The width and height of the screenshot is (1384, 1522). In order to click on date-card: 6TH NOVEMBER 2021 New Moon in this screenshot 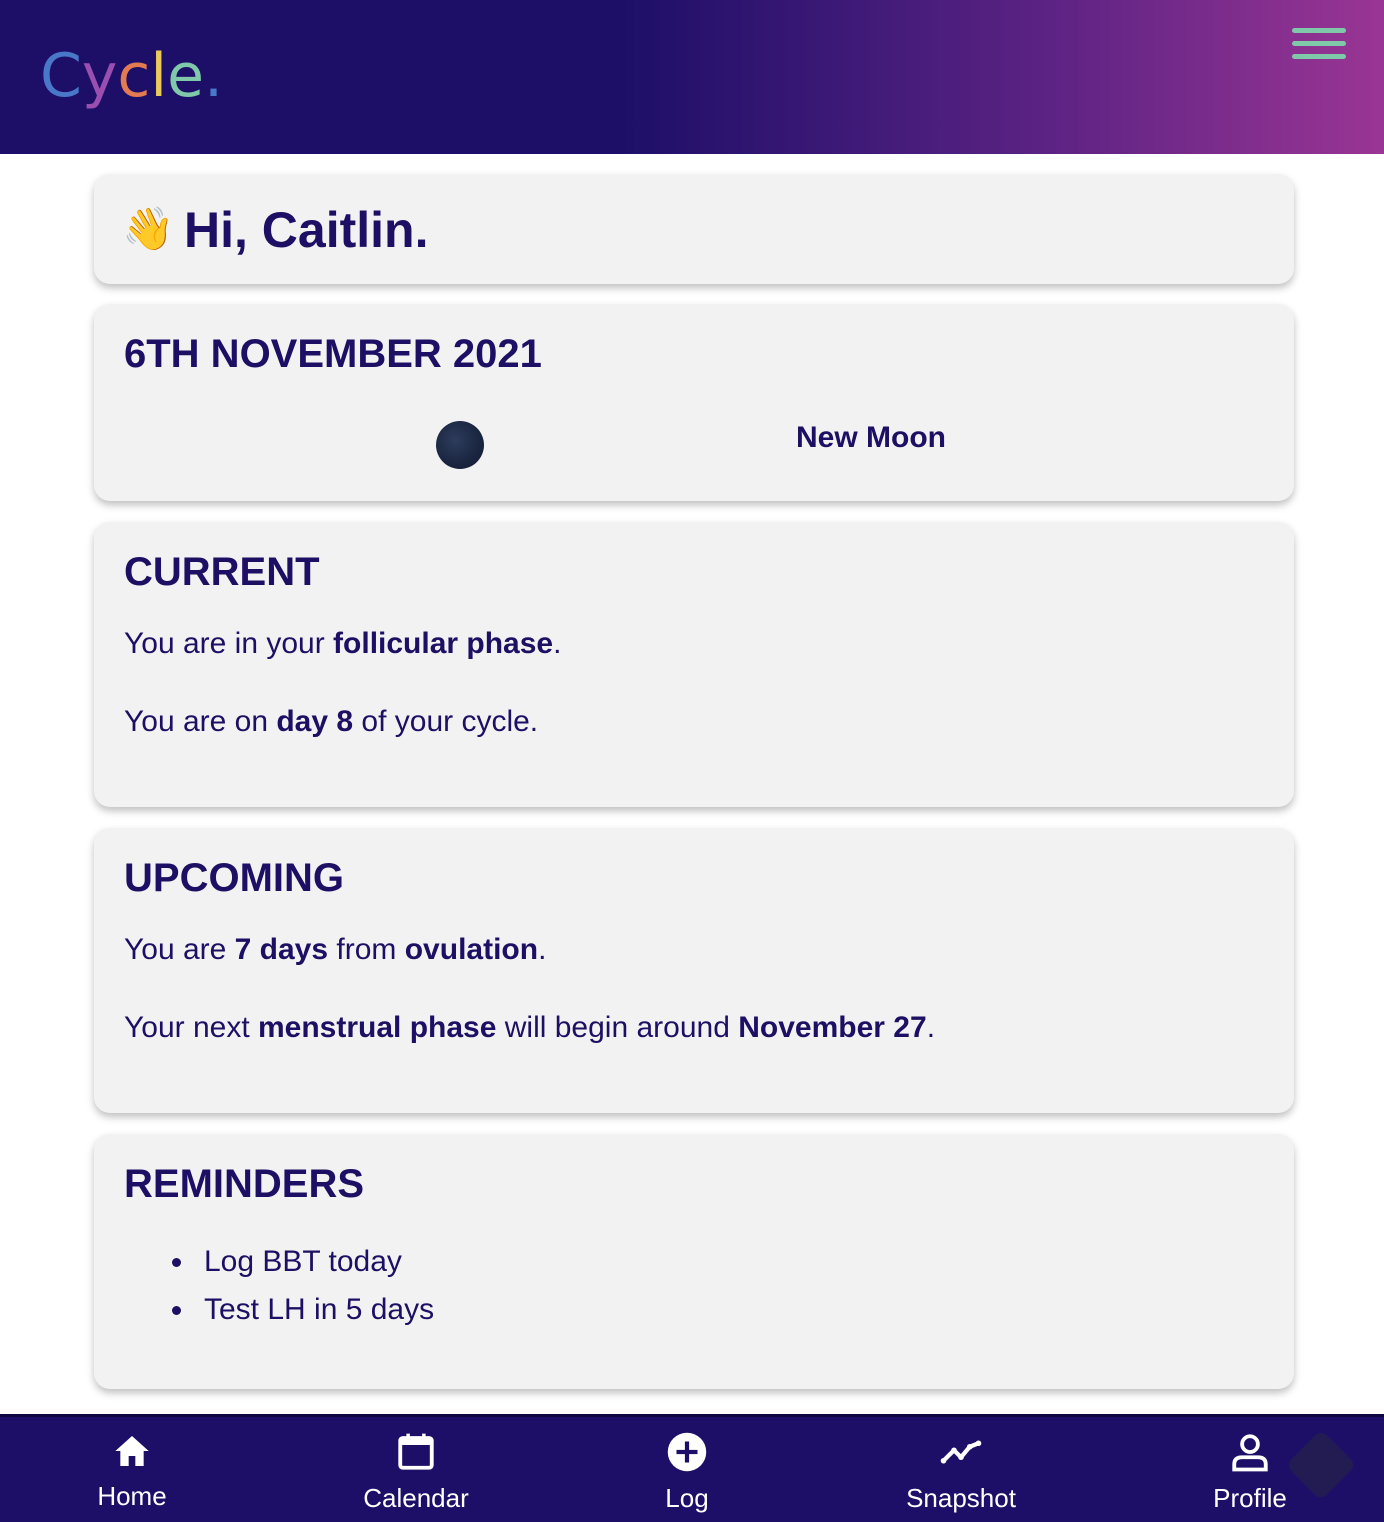, I will do `click(694, 402)`.